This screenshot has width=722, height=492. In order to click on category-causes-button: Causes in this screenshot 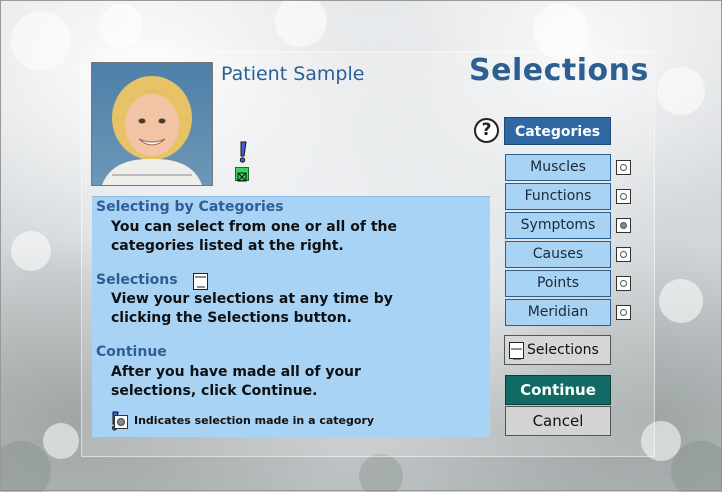, I will do `click(558, 254)`.